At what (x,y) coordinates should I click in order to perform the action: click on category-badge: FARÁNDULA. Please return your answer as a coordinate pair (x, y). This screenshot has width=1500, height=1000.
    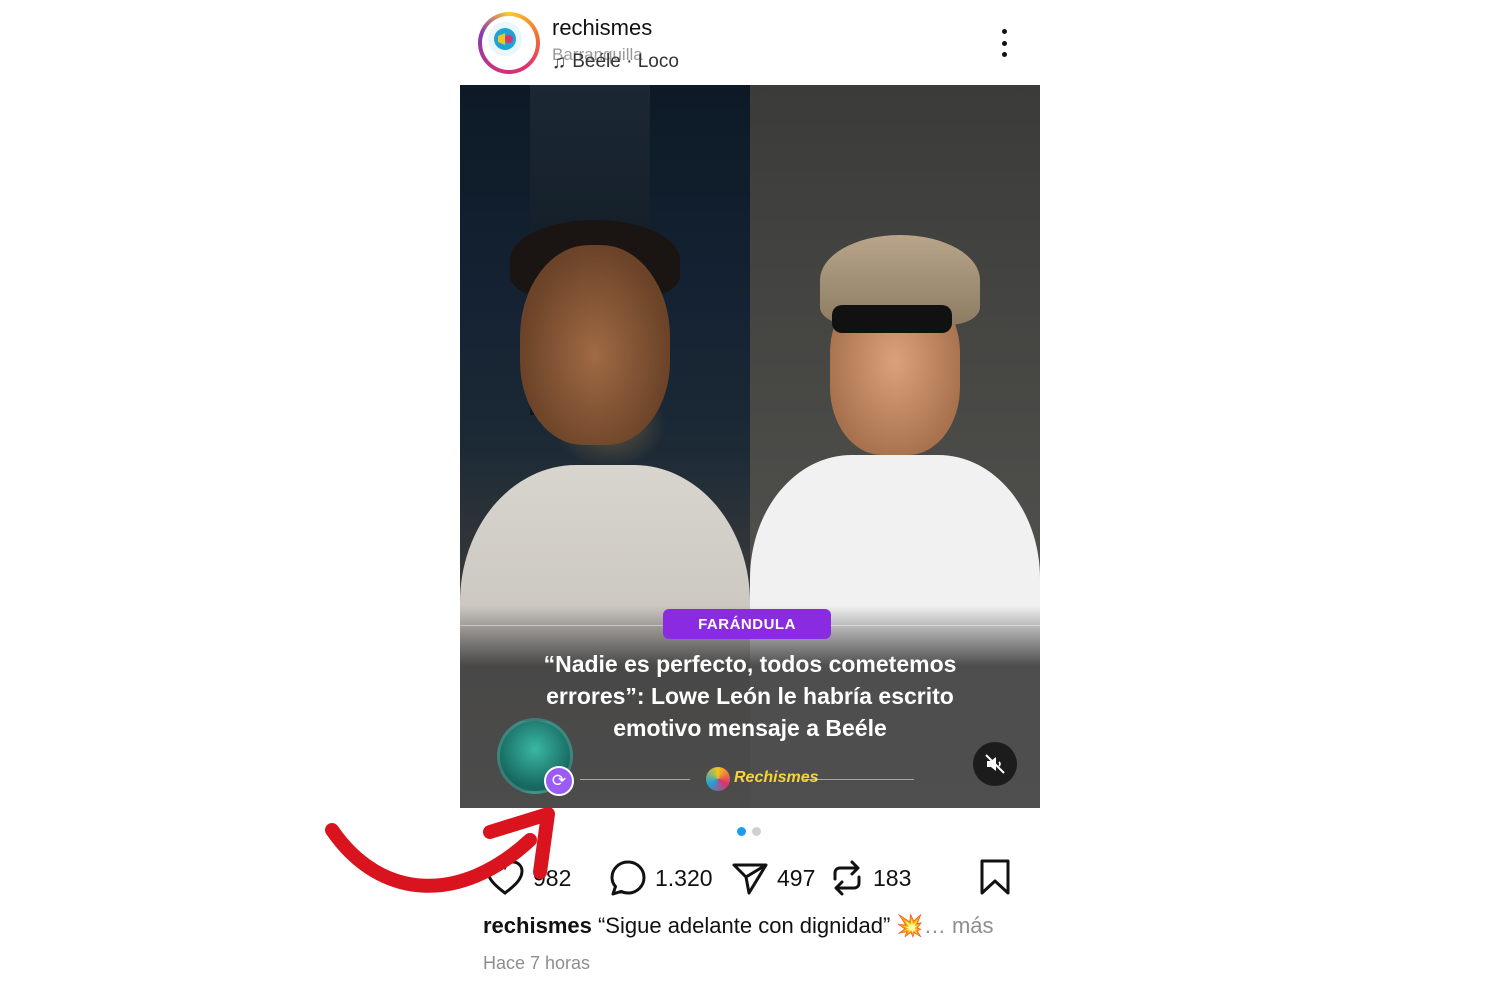
    Looking at the image, I should click on (747, 624).